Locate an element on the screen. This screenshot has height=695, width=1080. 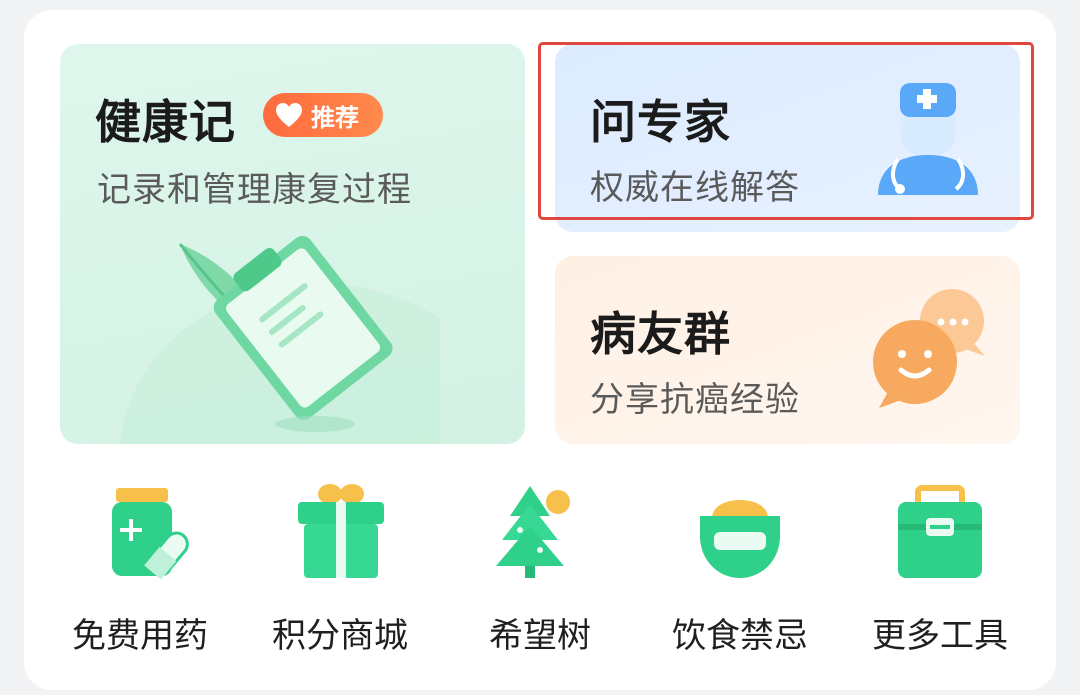
tool-label: 免费用药 is located at coordinates (140, 636).